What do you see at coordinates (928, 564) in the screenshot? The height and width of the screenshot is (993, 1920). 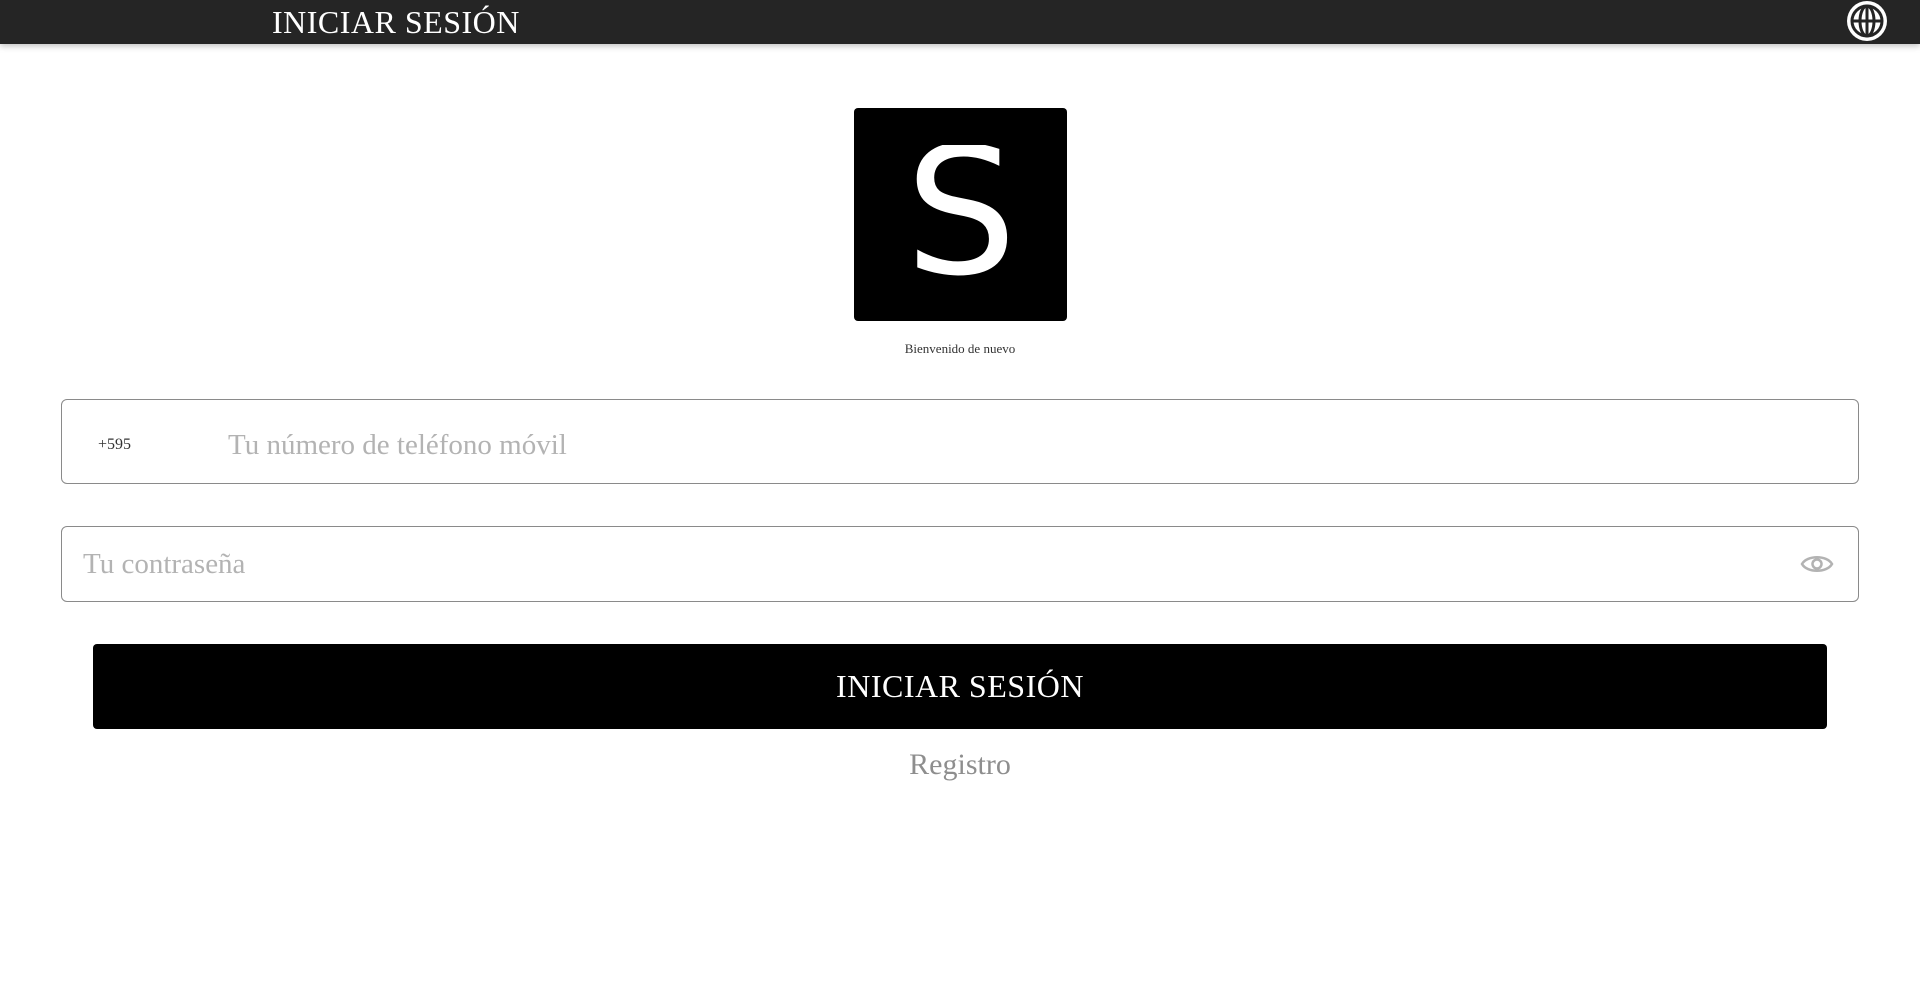 I see `password-input` at bounding box center [928, 564].